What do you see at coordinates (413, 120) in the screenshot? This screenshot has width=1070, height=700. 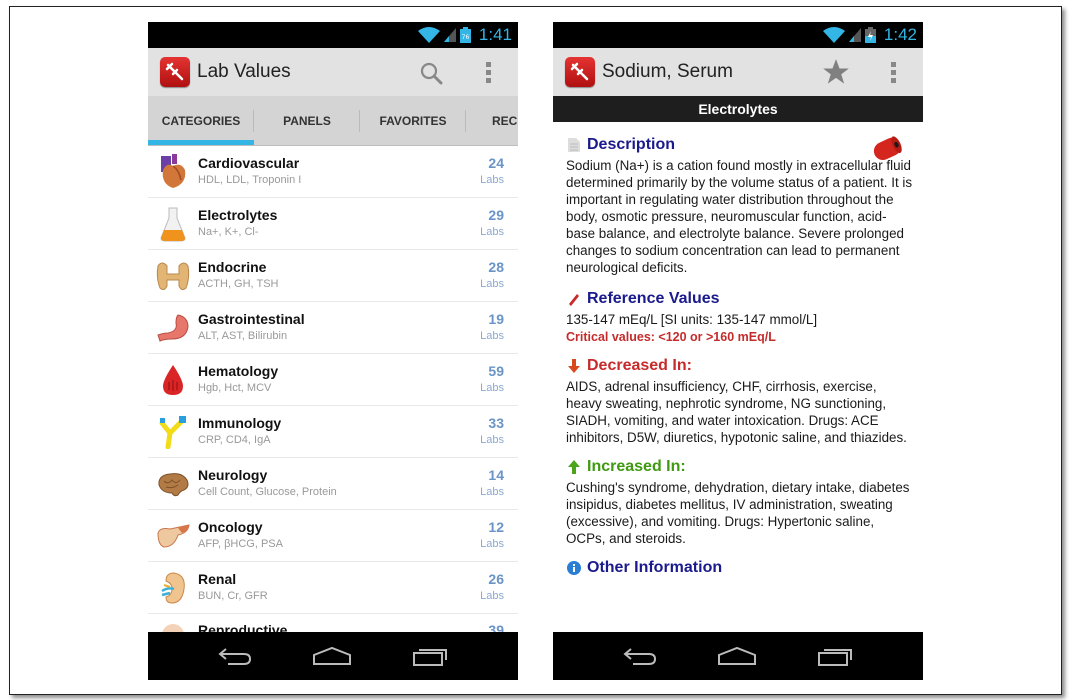 I see `tab-favorites: FAVORITES` at bounding box center [413, 120].